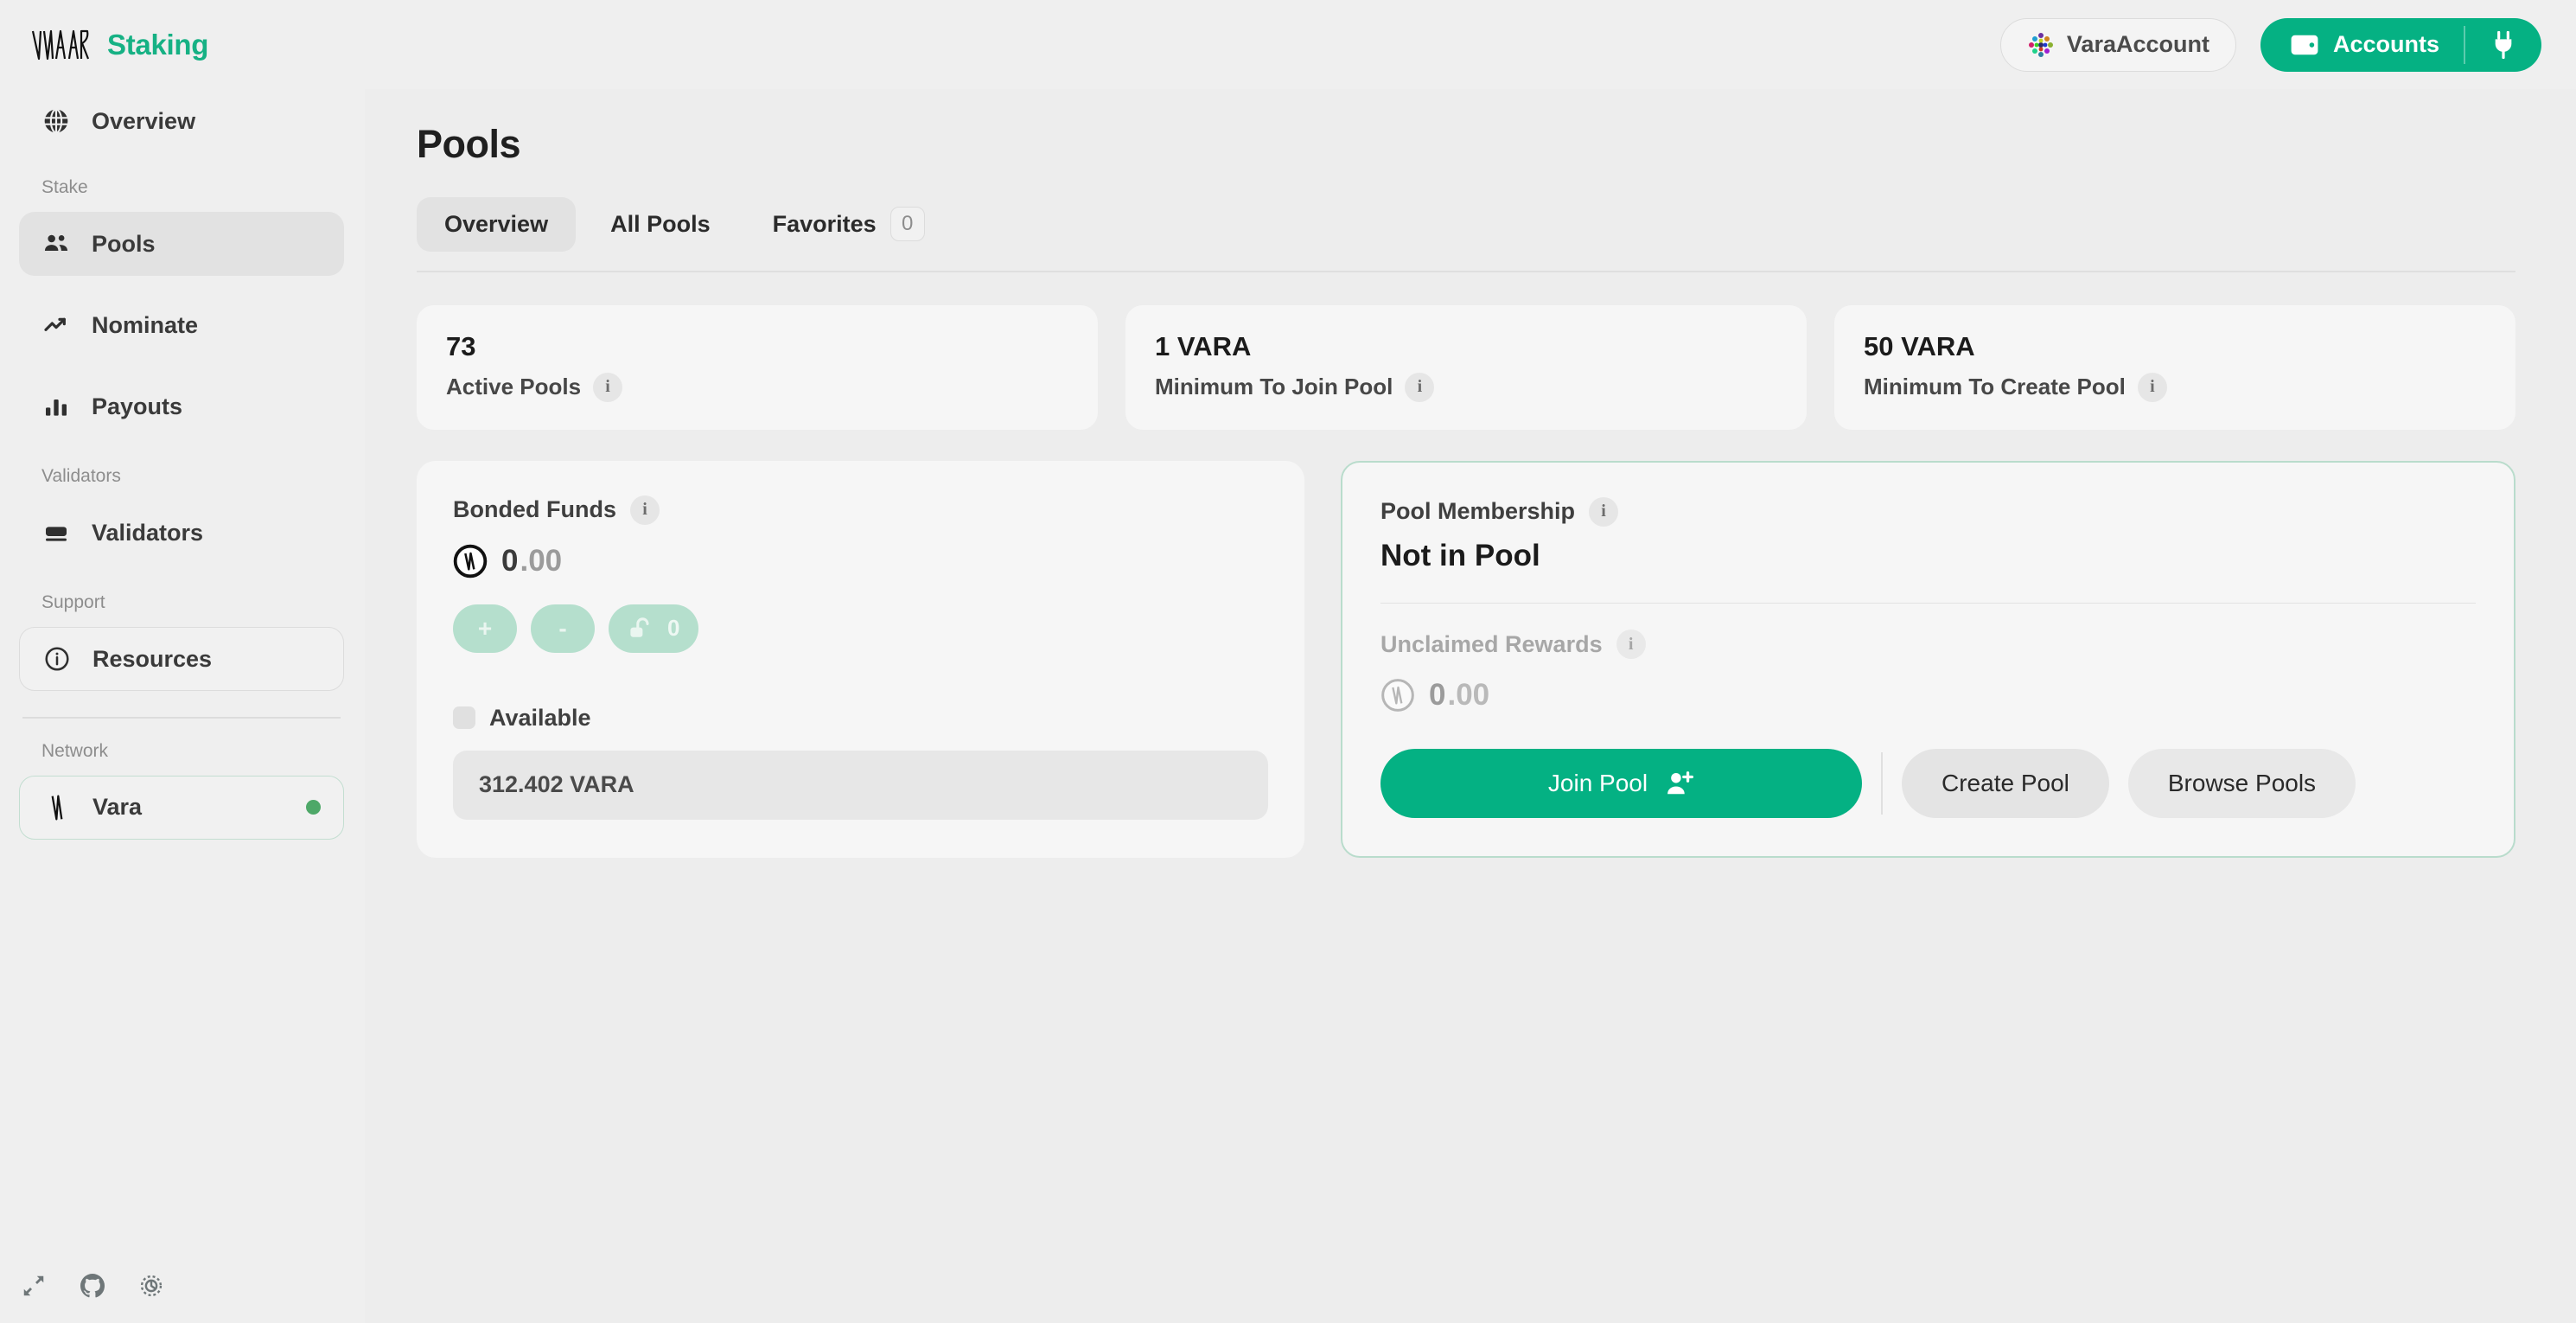 This screenshot has height=1323, width=2576. I want to click on tab-favorites: Favorites 0, so click(849, 224).